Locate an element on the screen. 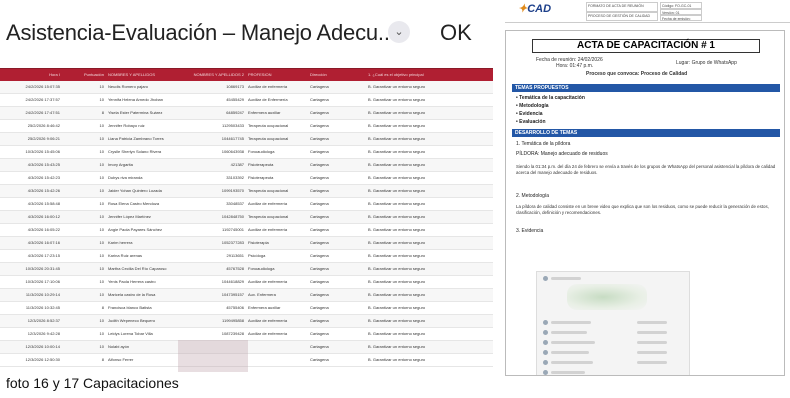 The image size is (790, 398). table-cell: Yenis Paola Herrera castro is located at coordinates (142, 282).